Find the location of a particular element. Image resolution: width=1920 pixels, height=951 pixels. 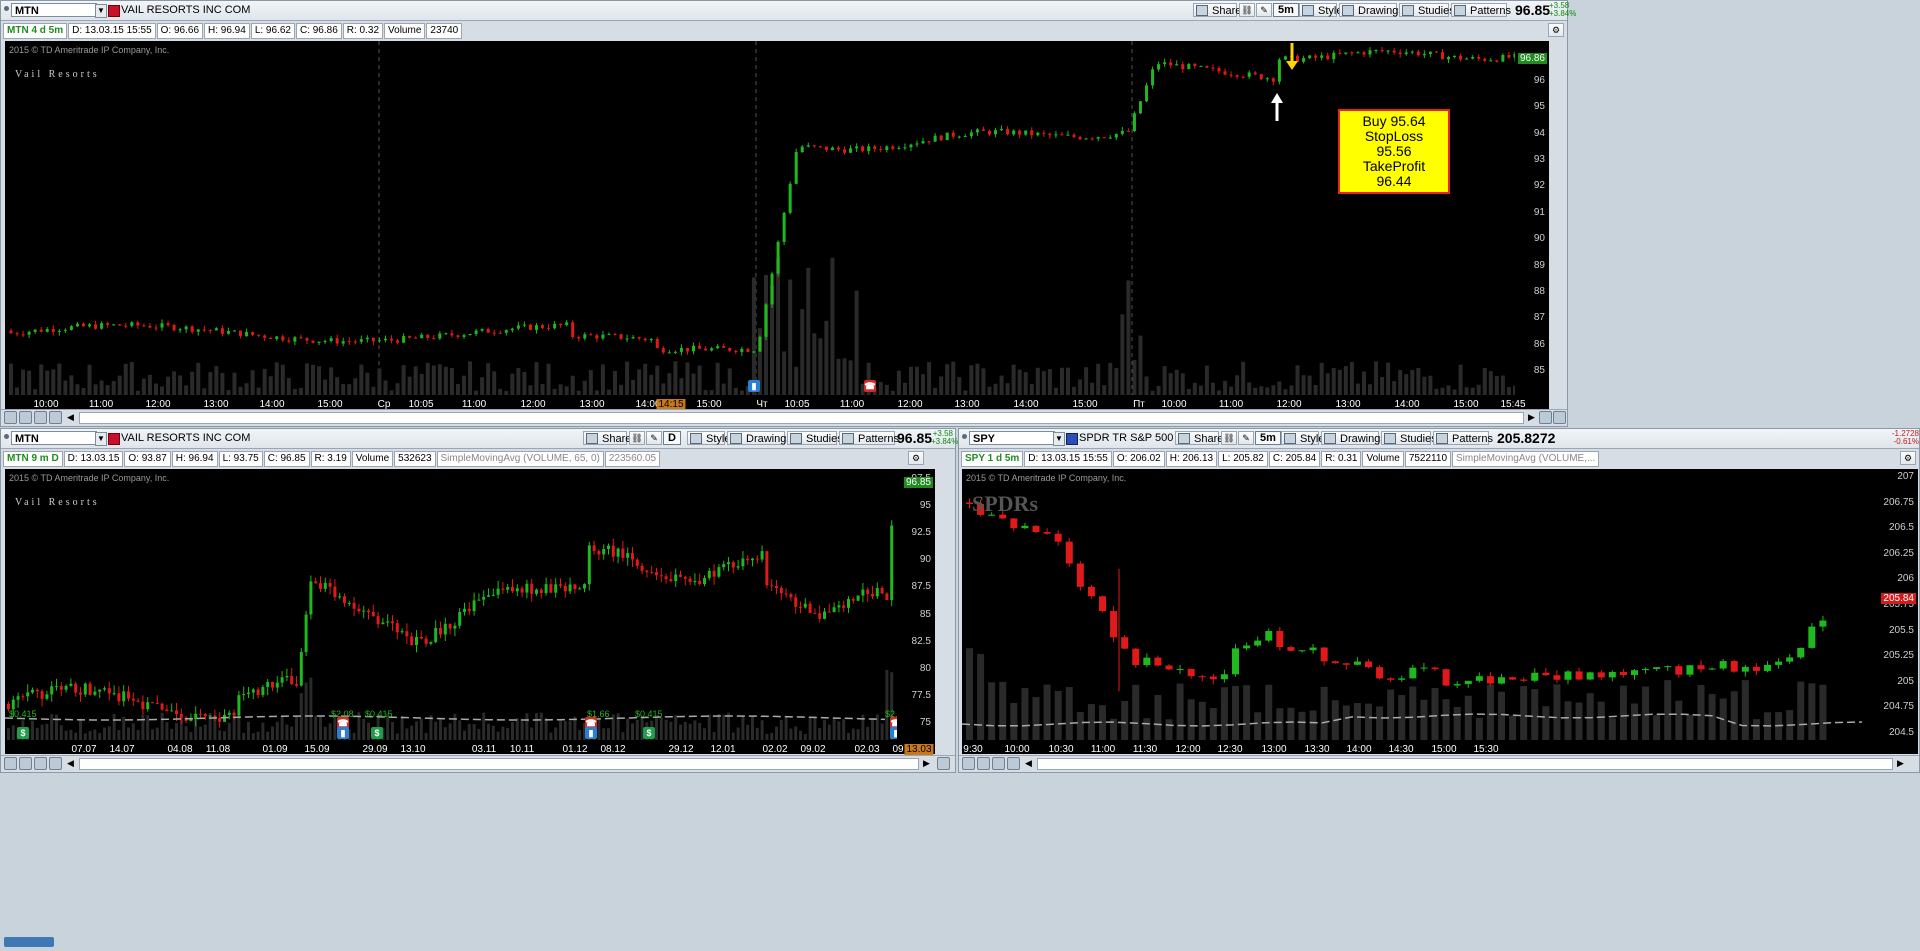

price-axis-bl: 97.59592.59087.58582.58077.575 96.85 is located at coordinates (916, 604).